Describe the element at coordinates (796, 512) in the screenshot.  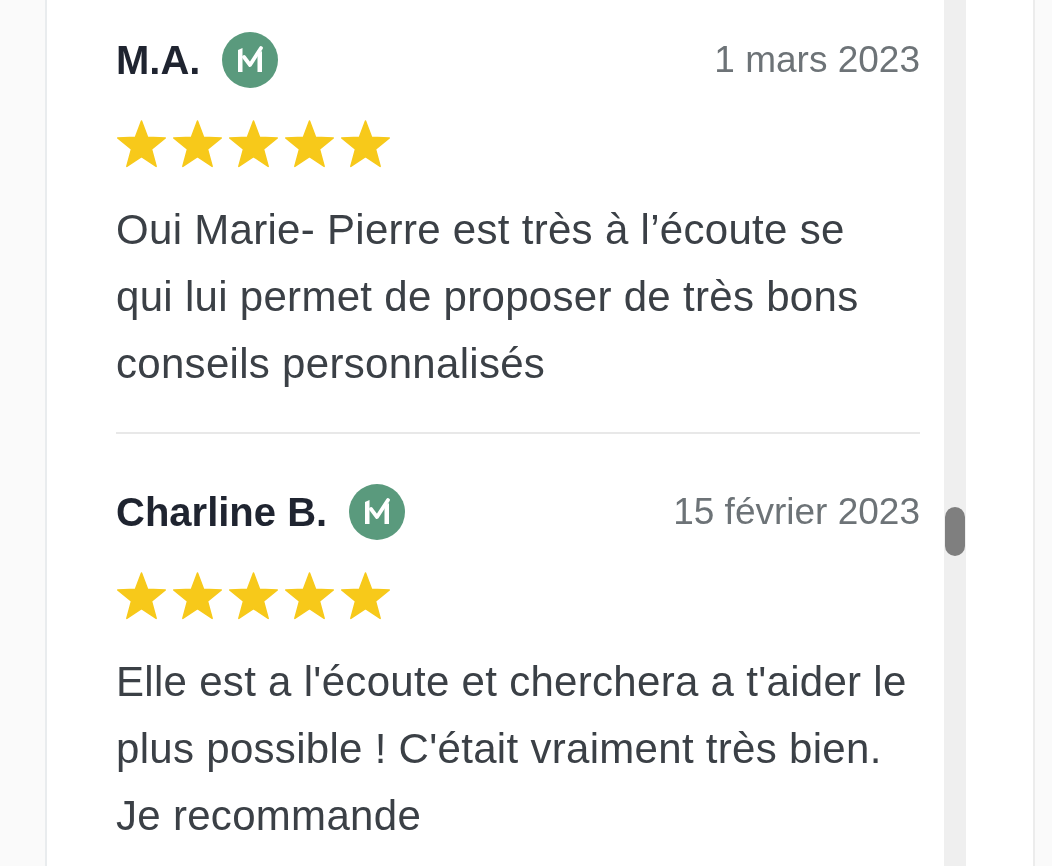
I see `review-date: 15 février 2023` at that location.